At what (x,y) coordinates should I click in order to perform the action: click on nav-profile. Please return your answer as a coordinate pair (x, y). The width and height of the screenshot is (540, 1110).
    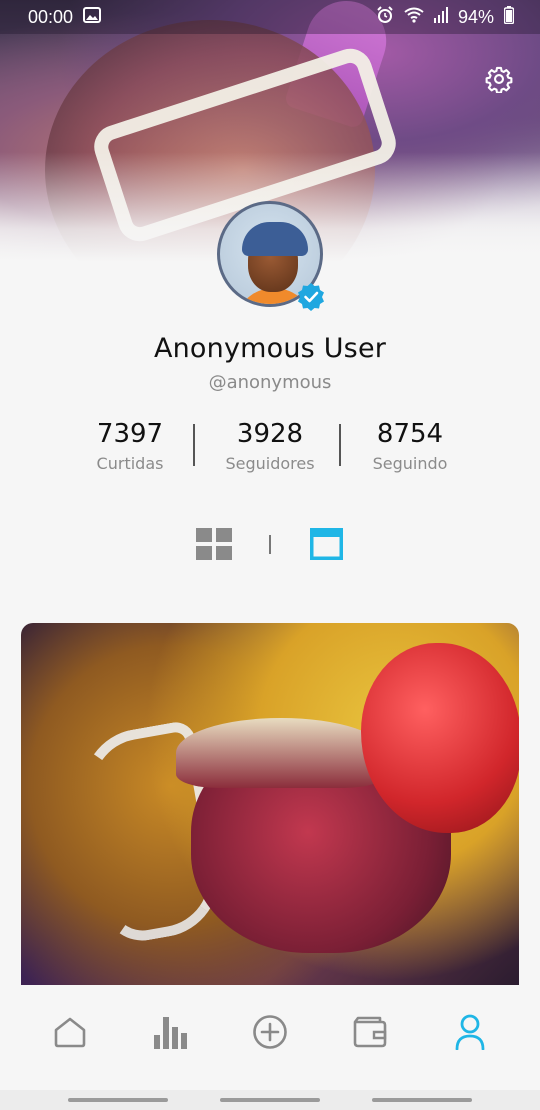
    Looking at the image, I should click on (470, 1032).